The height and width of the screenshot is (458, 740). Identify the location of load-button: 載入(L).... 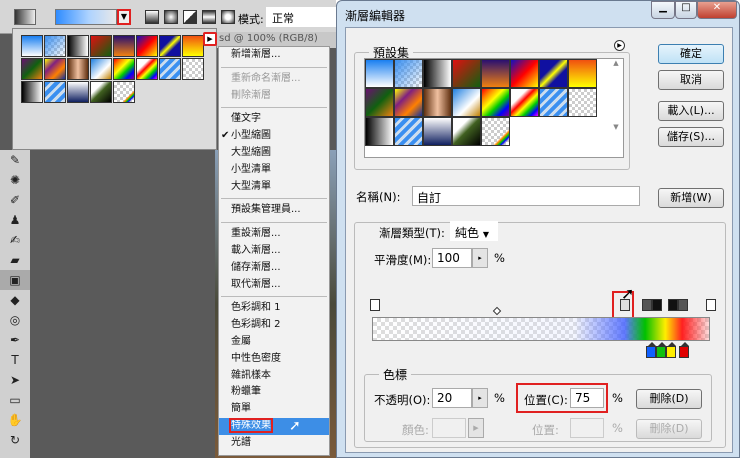
(691, 111).